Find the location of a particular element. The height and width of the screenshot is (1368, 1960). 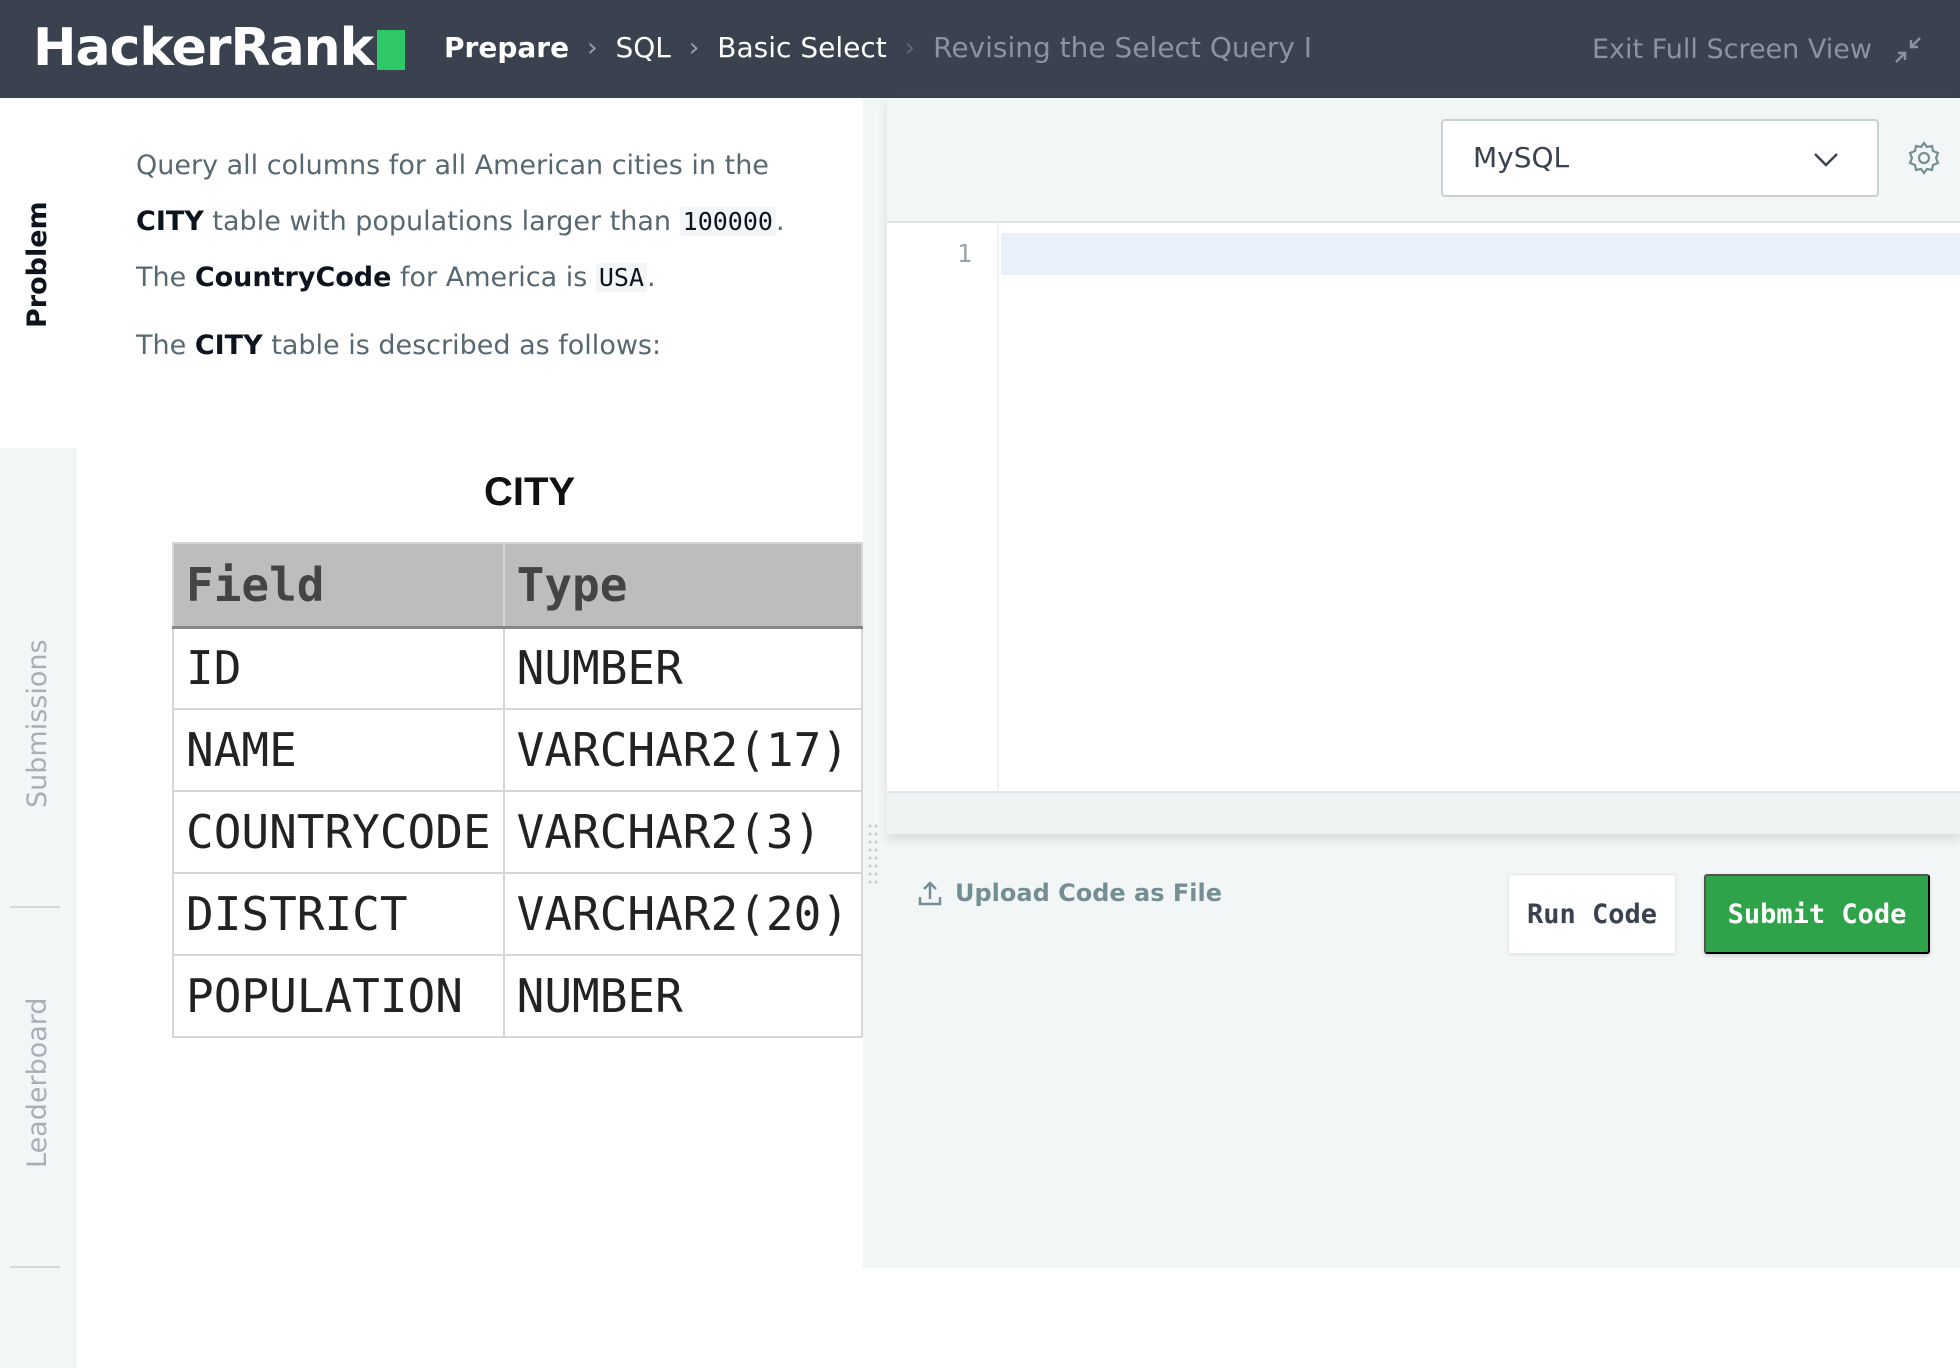

line-number: 1 is located at coordinates (965, 253).